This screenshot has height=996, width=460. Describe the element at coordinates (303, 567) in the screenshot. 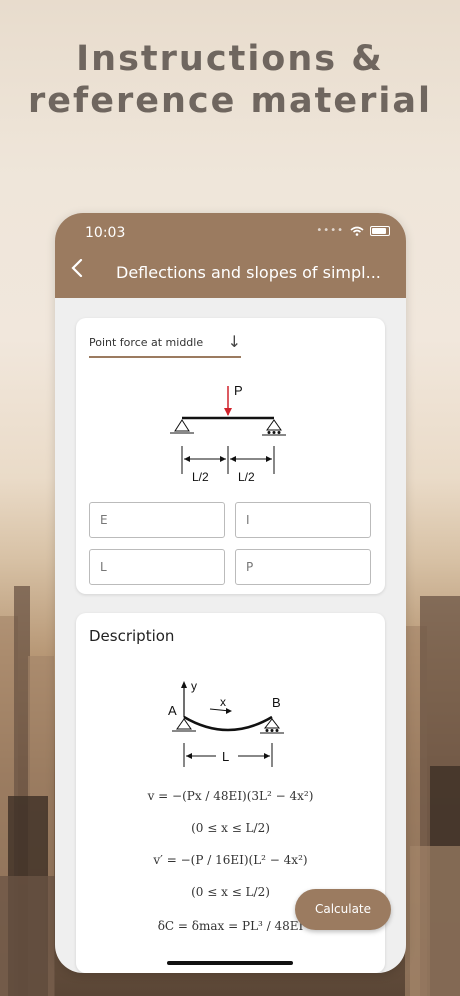

I see `p-field: P` at that location.